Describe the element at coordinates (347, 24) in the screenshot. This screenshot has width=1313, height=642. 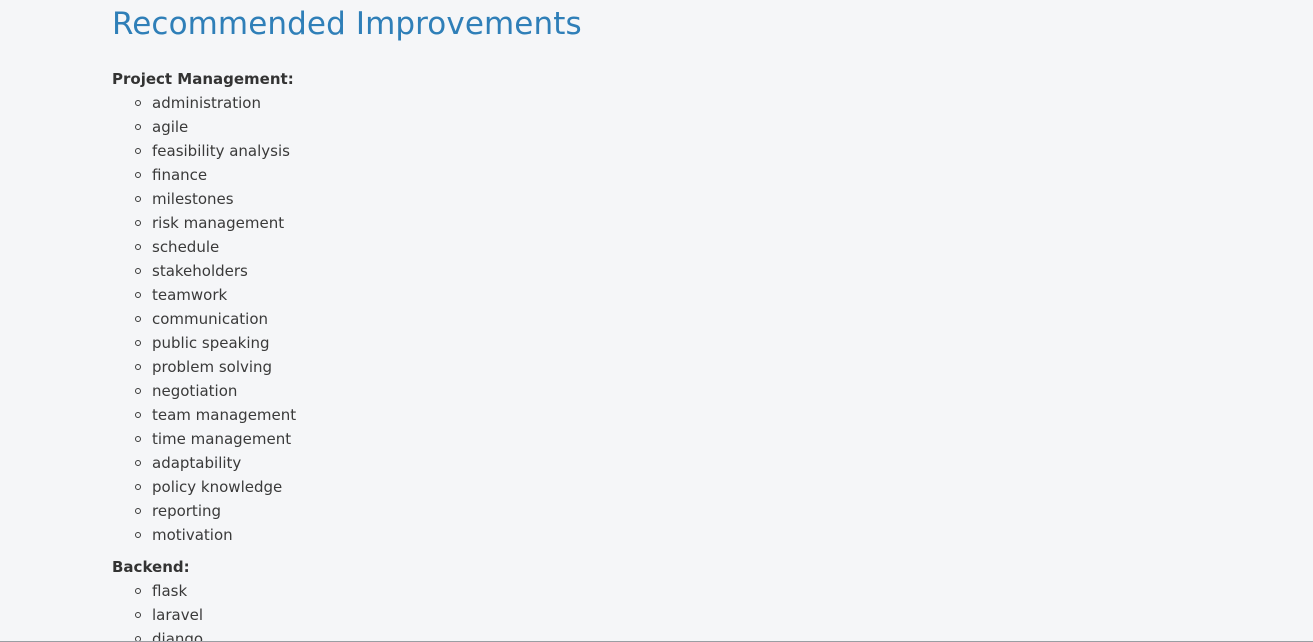
I see `page-title: Recommended Improvements` at that location.